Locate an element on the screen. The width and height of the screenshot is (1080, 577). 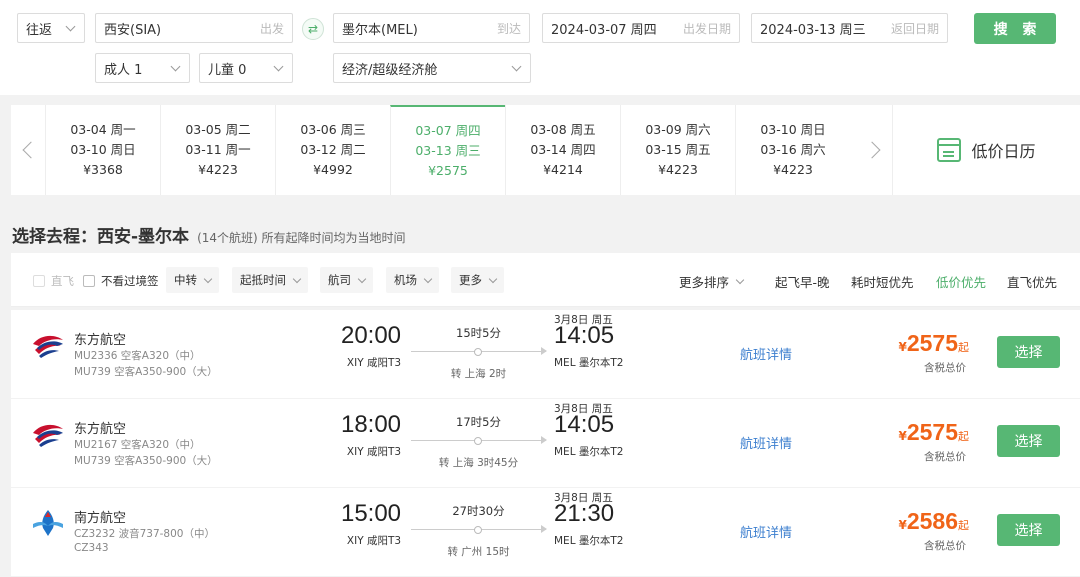
no-transit-visa-checkbox: 不看过境签 is located at coordinates (121, 281).